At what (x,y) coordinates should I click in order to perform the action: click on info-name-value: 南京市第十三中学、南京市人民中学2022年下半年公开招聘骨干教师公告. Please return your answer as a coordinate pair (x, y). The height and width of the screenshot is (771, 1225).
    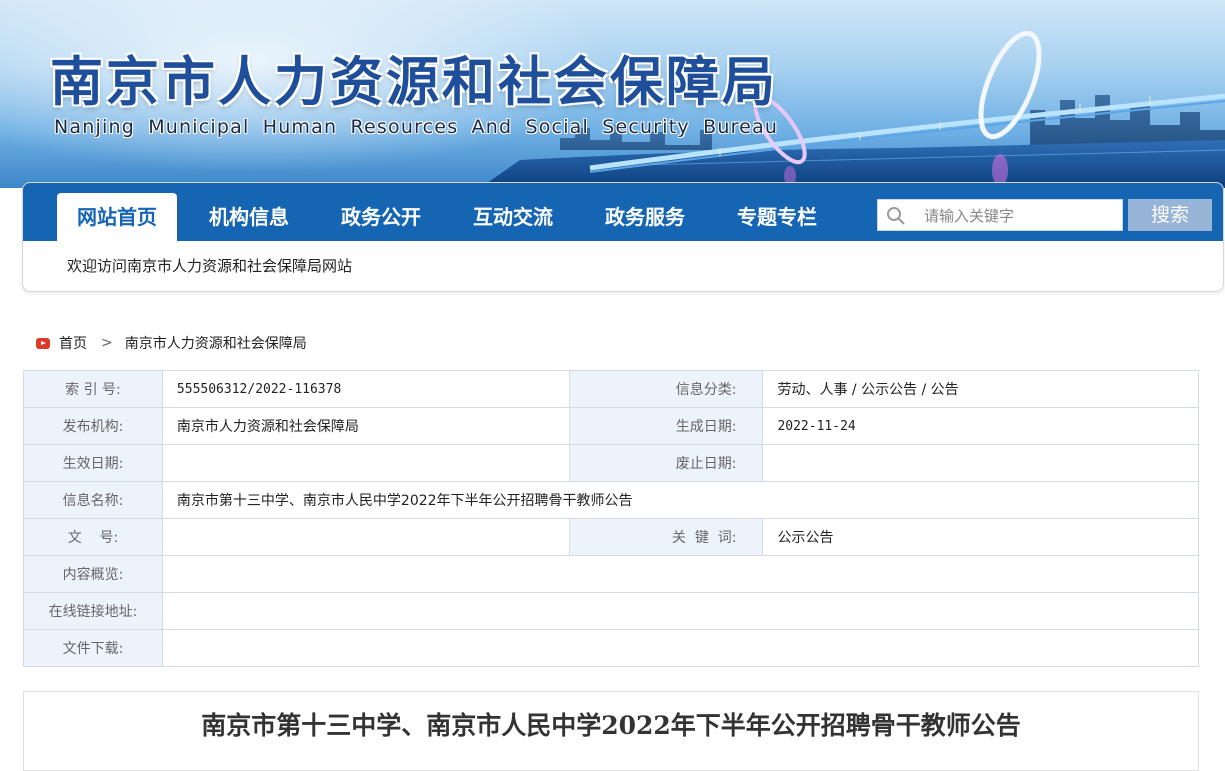
    Looking at the image, I should click on (680, 500).